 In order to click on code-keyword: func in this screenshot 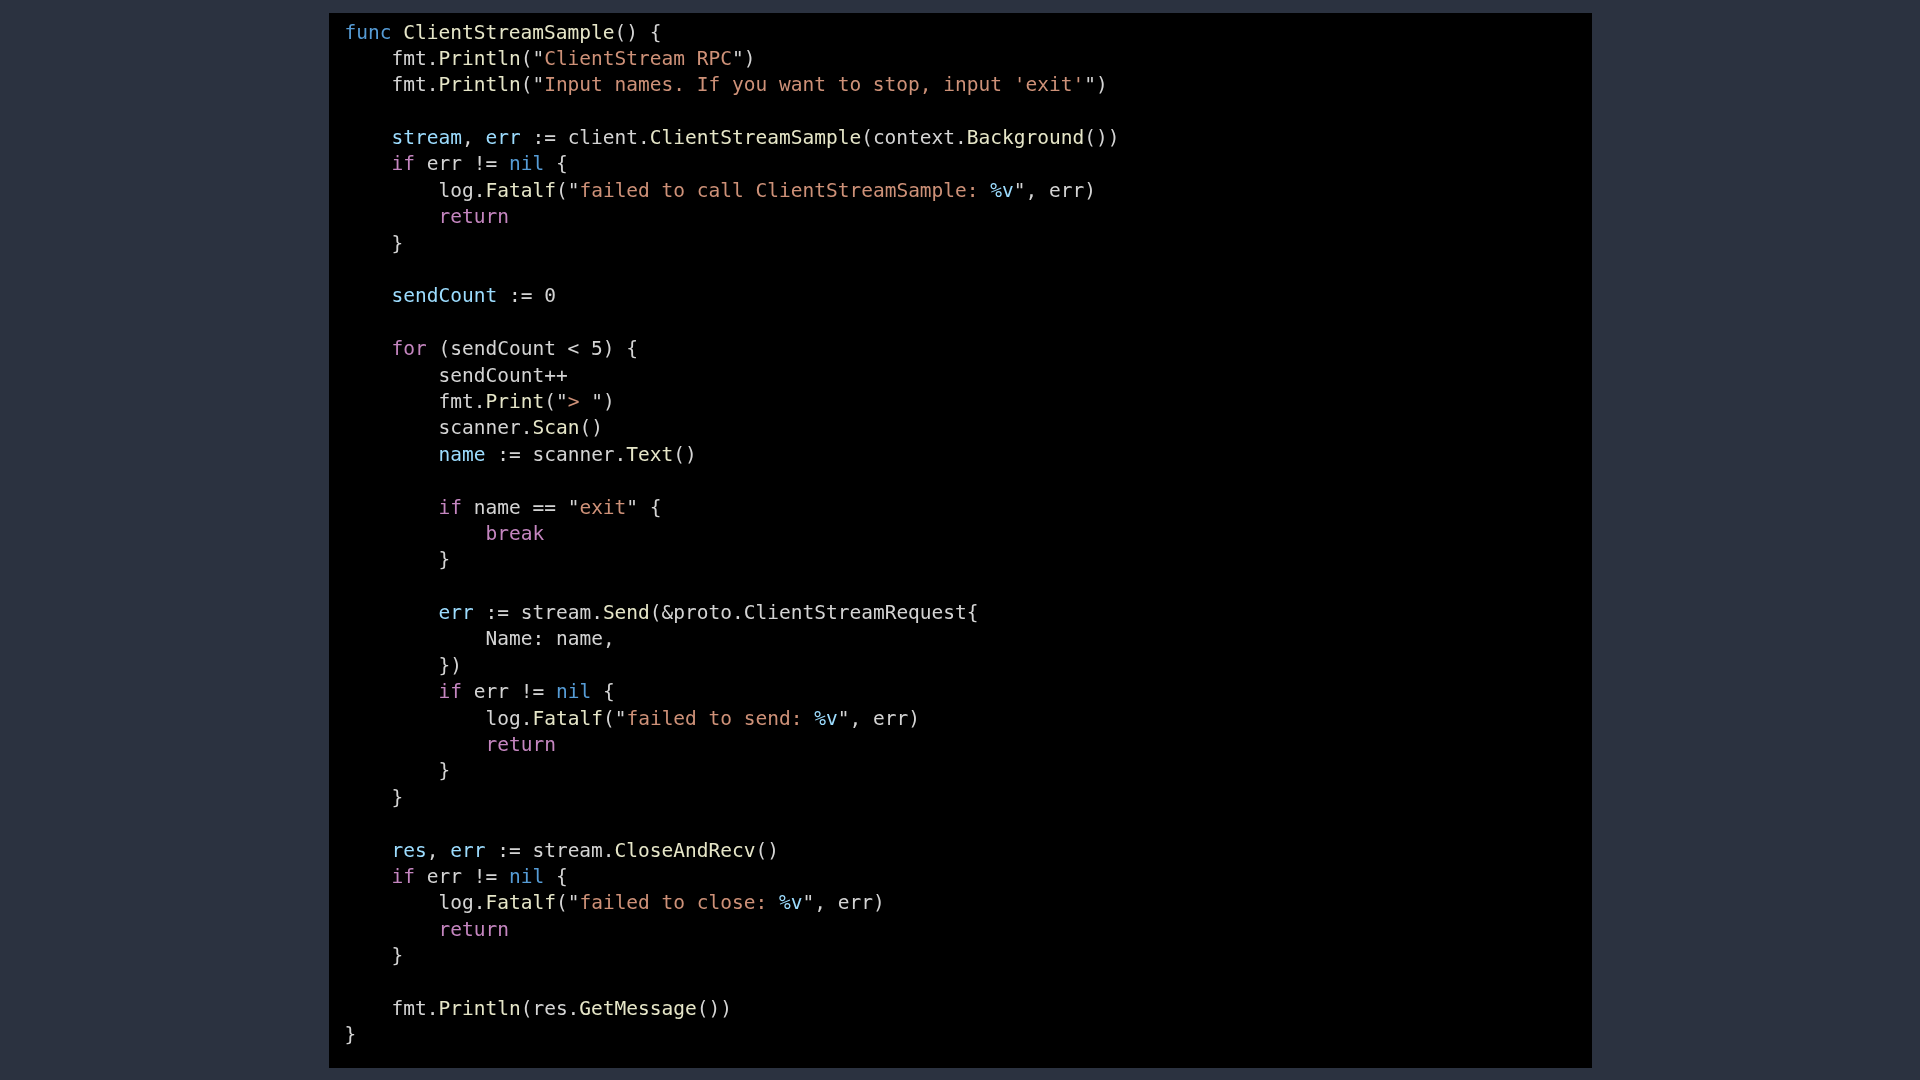, I will do `click(368, 32)`.